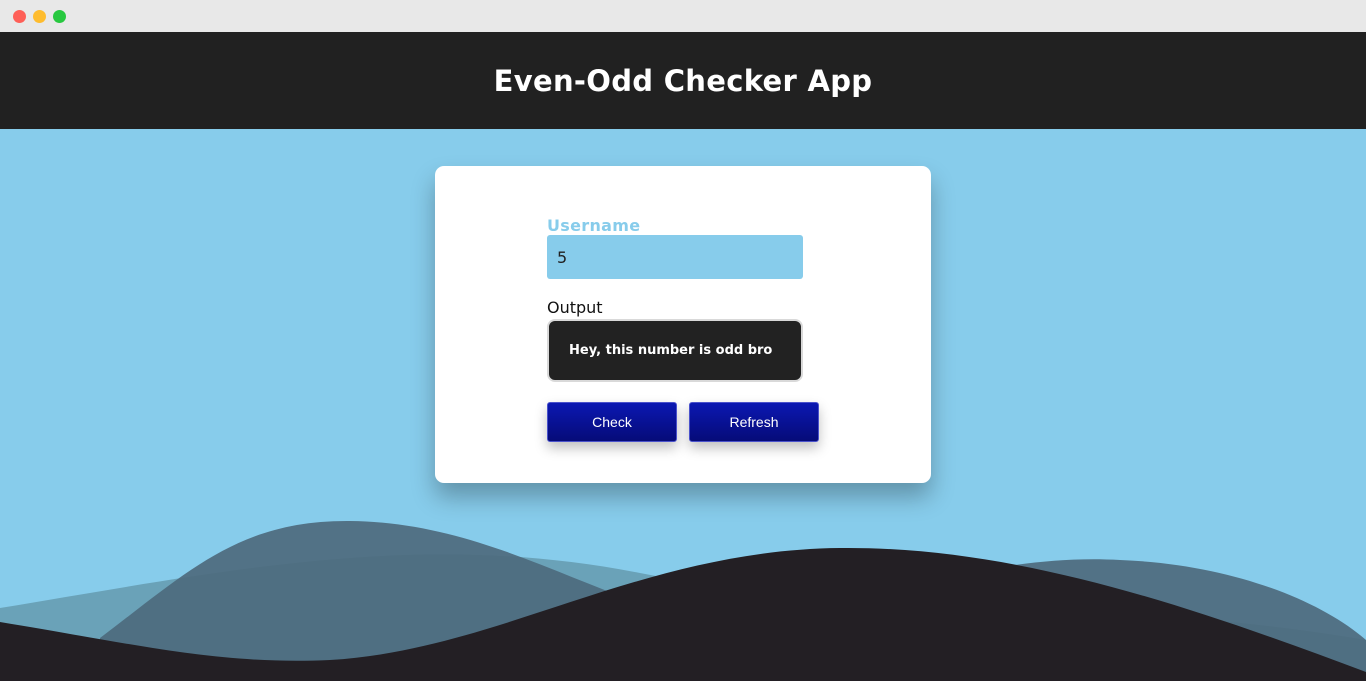 This screenshot has width=1366, height=681. What do you see at coordinates (612, 422) in the screenshot?
I see `check-button: Check` at bounding box center [612, 422].